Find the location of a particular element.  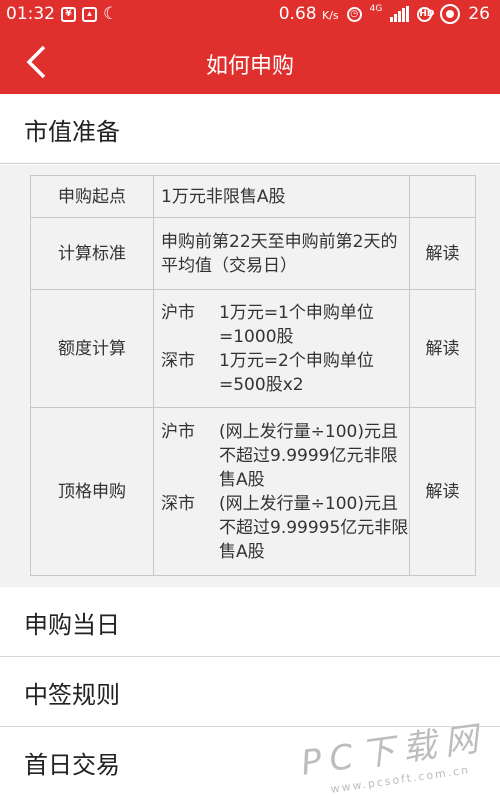

section-title: 中签规则 is located at coordinates (72, 695).